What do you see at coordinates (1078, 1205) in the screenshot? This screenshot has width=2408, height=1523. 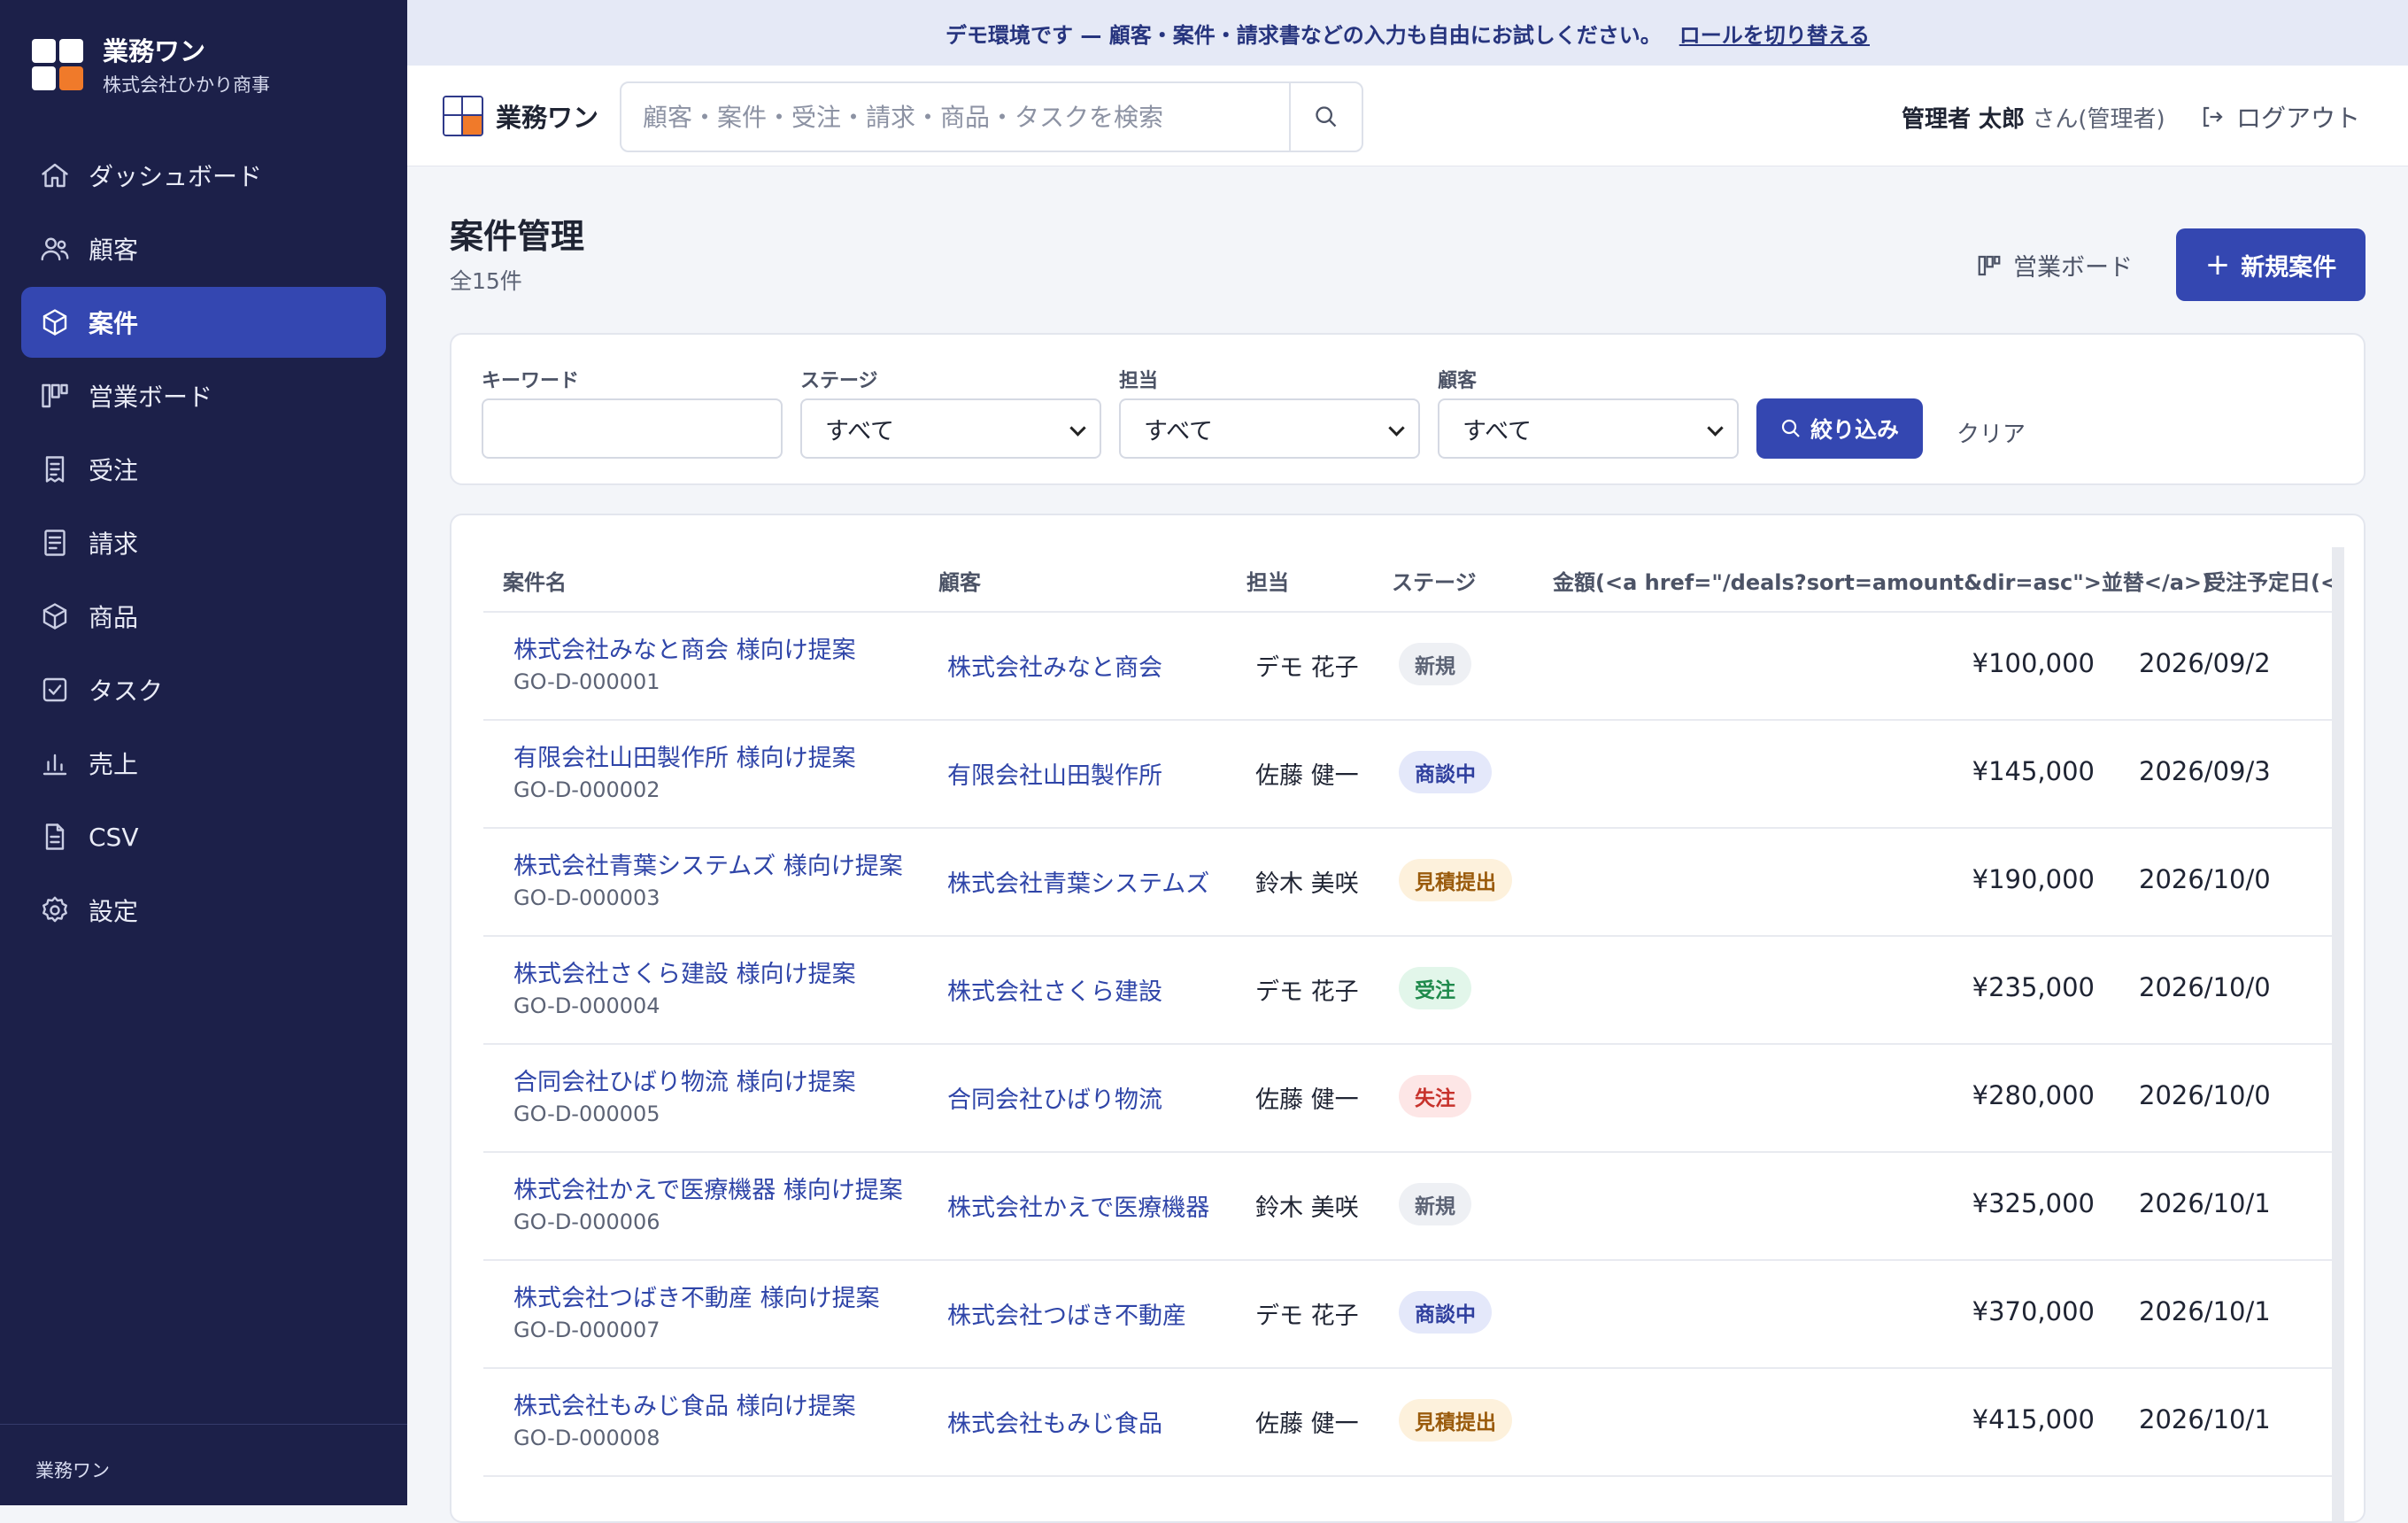 I see `customer-link: 株式会社かえで医療機器` at bounding box center [1078, 1205].